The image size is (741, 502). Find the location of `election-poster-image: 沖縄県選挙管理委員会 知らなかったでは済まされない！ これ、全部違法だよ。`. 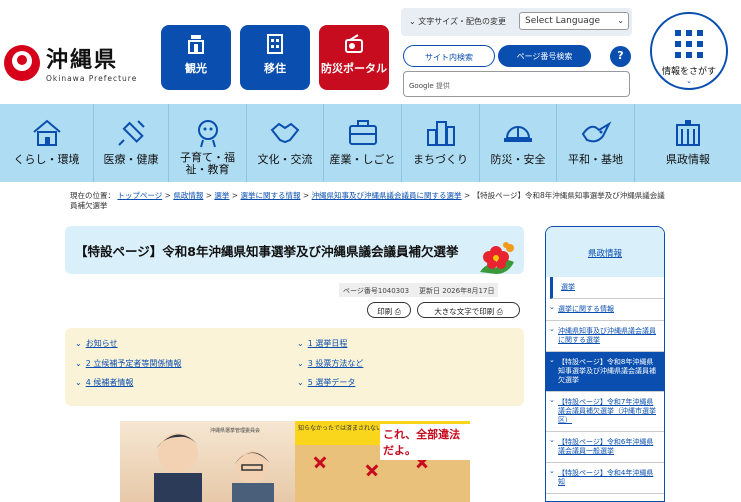

election-poster-image: 沖縄県選挙管理委員会 知らなかったでは済まされない！ これ、全部違法だよ。 is located at coordinates (295, 461).